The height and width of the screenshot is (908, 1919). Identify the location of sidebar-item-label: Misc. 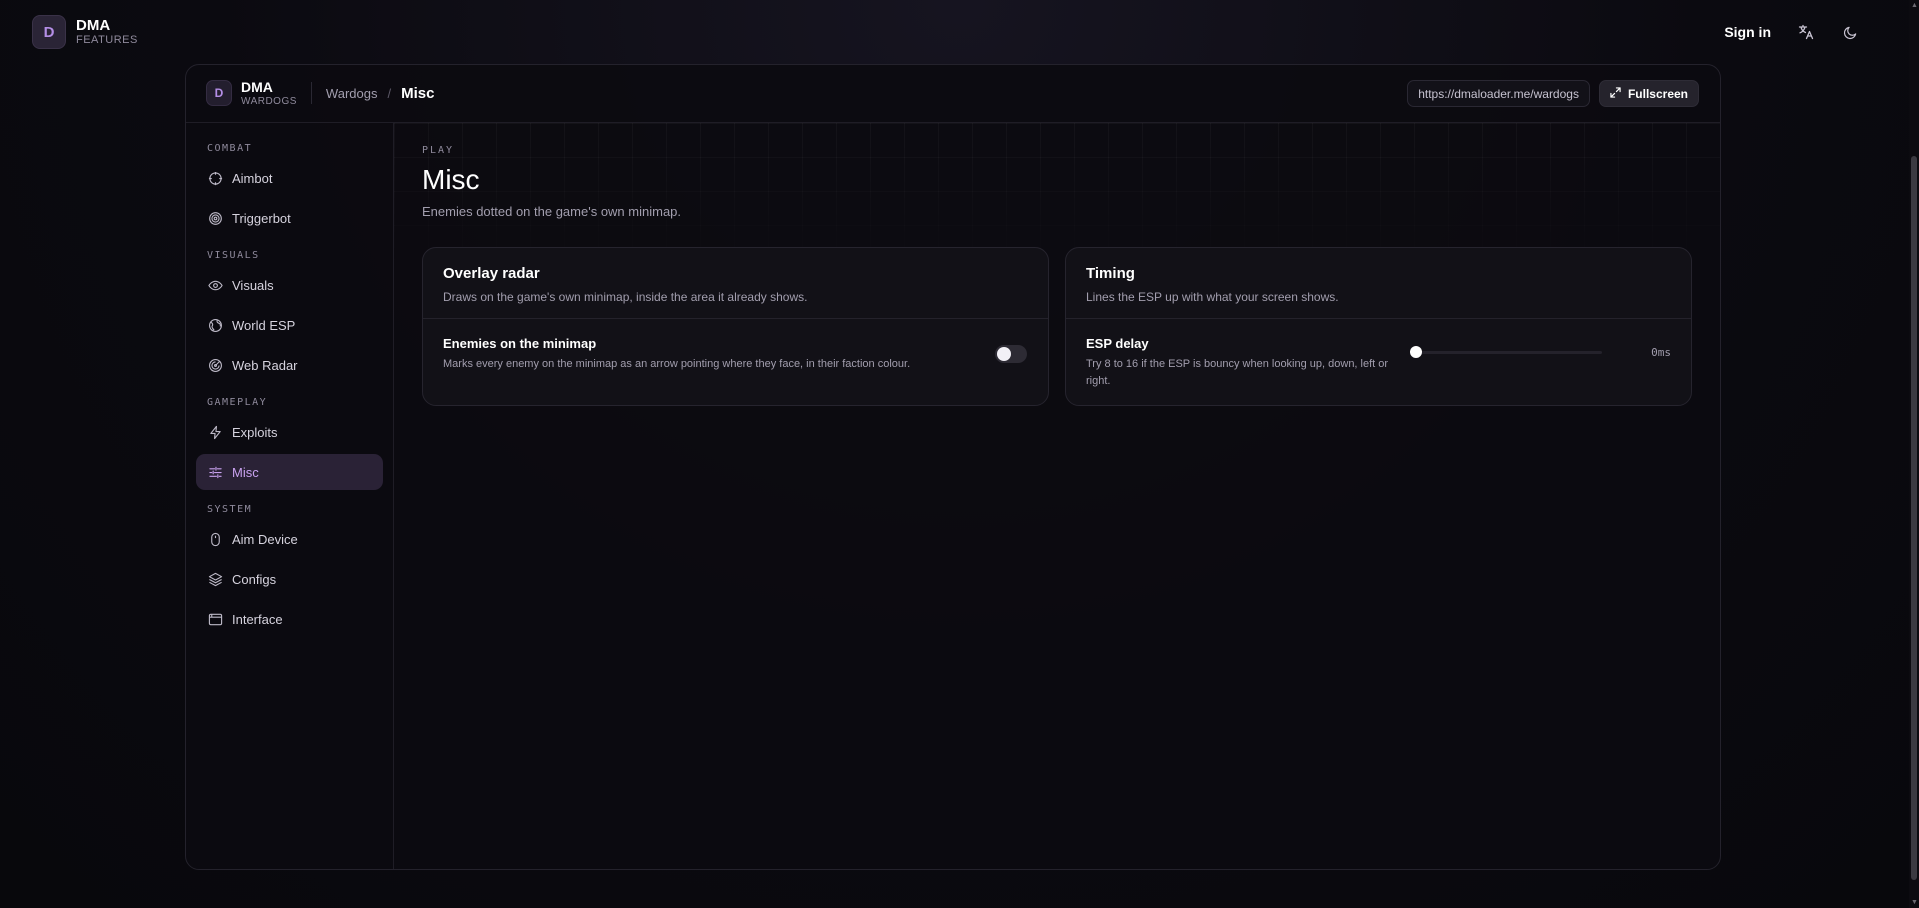
(245, 472).